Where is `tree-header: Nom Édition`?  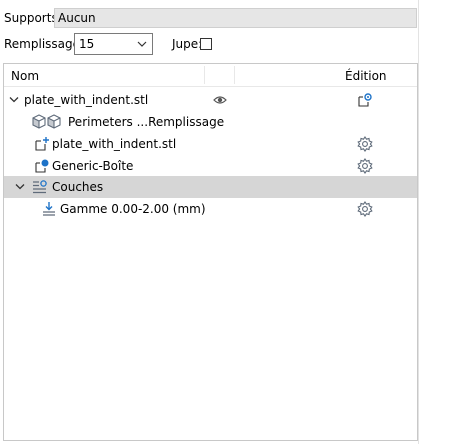 tree-header: Nom Édition is located at coordinates (210, 75).